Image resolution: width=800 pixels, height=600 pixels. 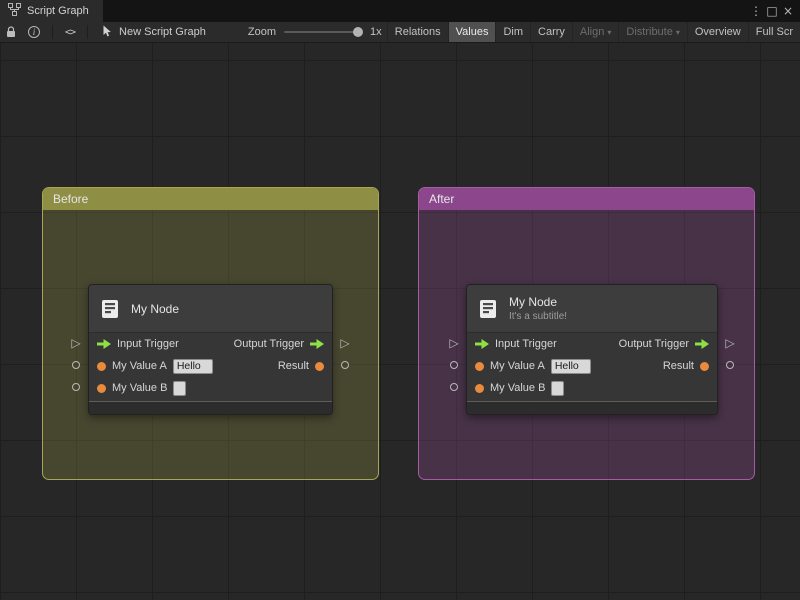 What do you see at coordinates (653, 344) in the screenshot?
I see `port-label: Output Trigger` at bounding box center [653, 344].